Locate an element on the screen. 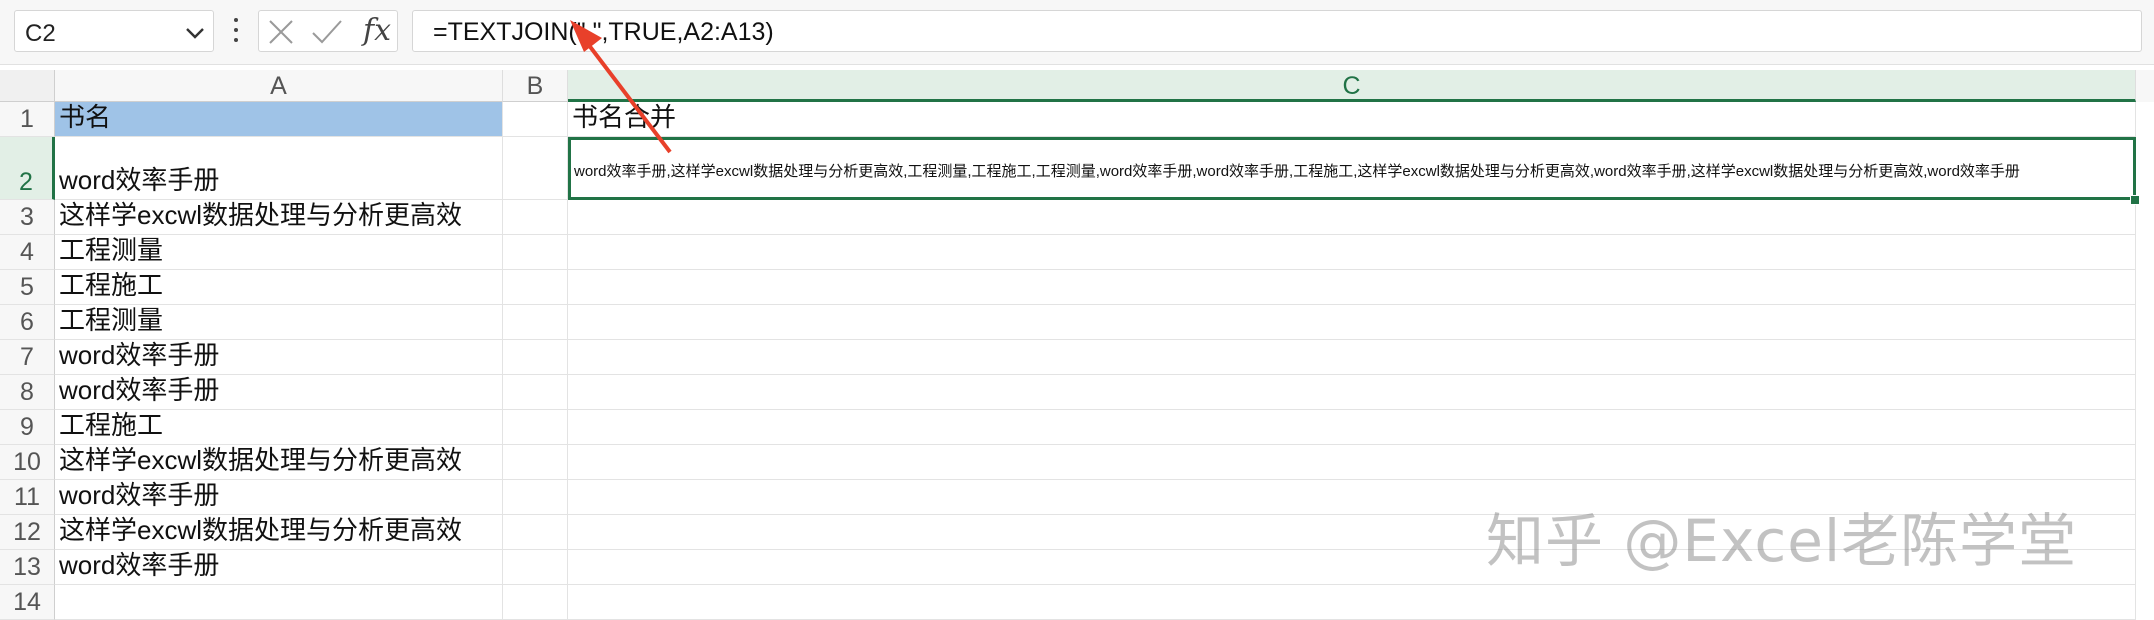  formula-buttons: fx is located at coordinates (328, 31).